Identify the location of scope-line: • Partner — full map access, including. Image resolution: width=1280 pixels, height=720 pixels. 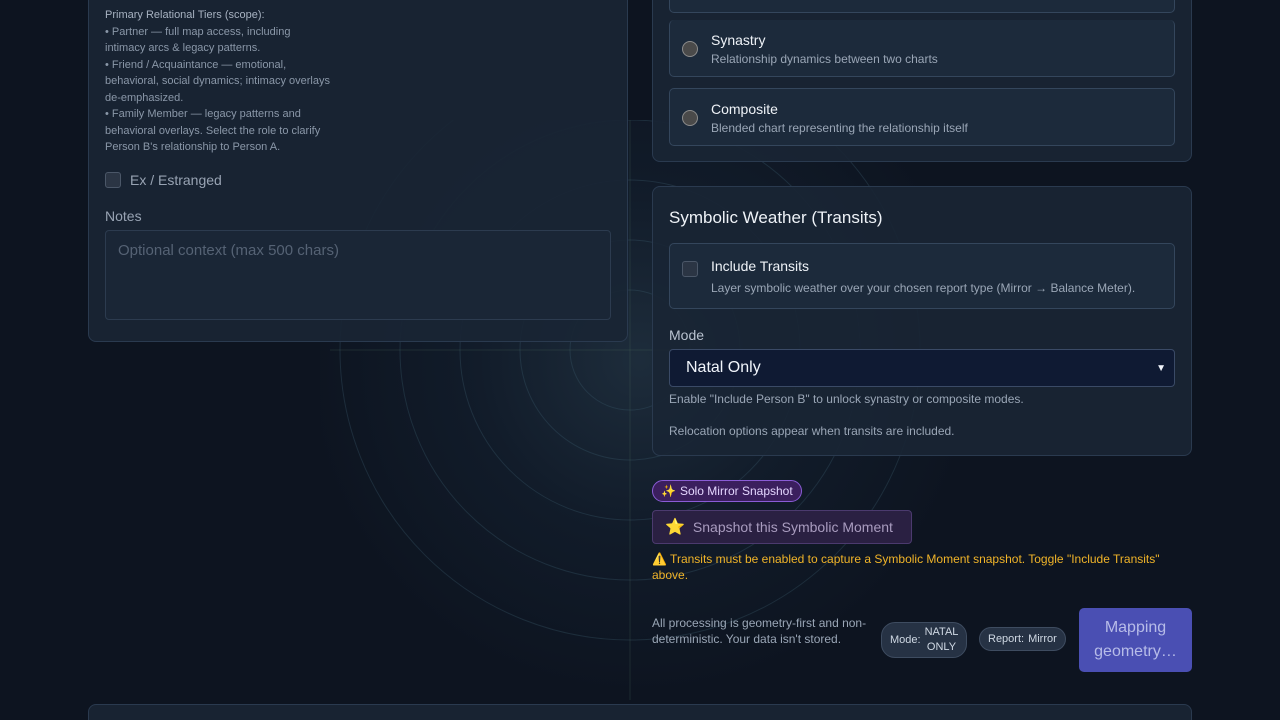
(198, 31).